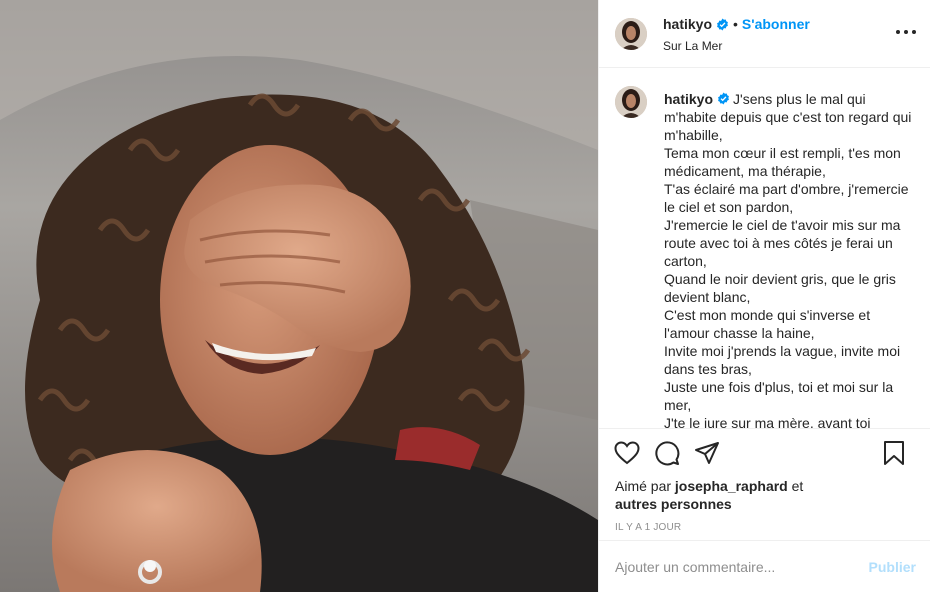  Describe the element at coordinates (776, 24) in the screenshot. I see `follow-button: S'abonner` at that location.